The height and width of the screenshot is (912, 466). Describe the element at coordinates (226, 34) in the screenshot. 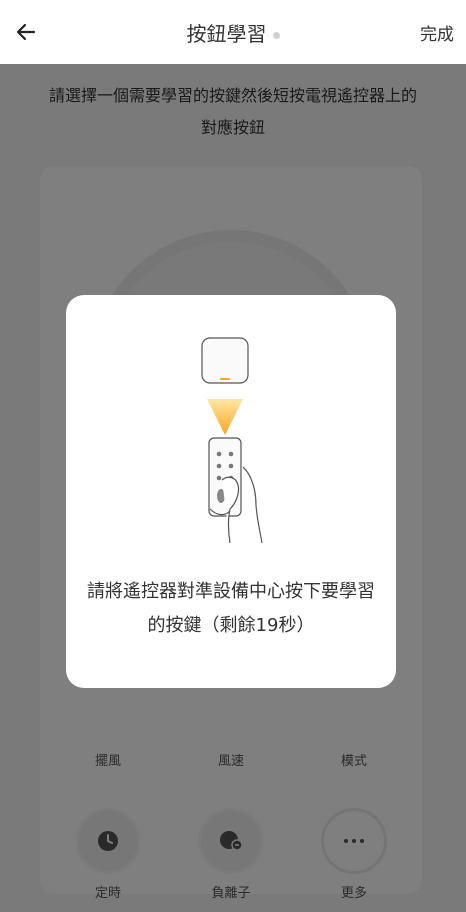

I see `page-title-text: 按鈕學習` at that location.